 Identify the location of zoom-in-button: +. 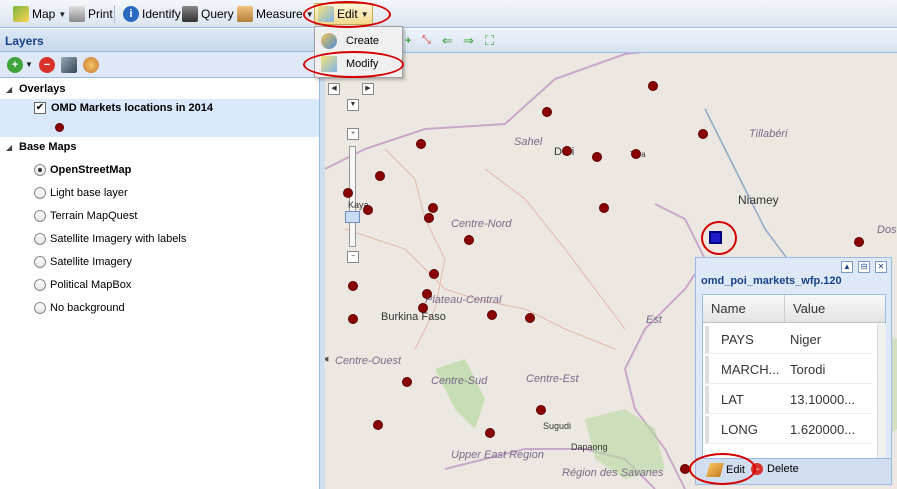
(353, 134).